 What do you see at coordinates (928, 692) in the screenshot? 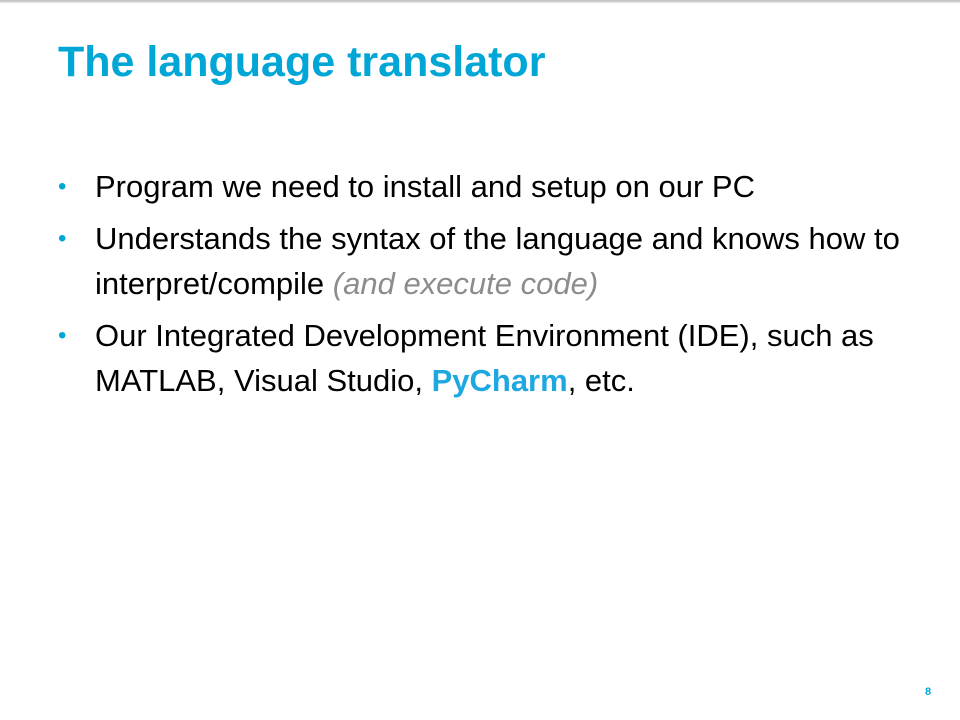
I see `page-number: 8` at bounding box center [928, 692].